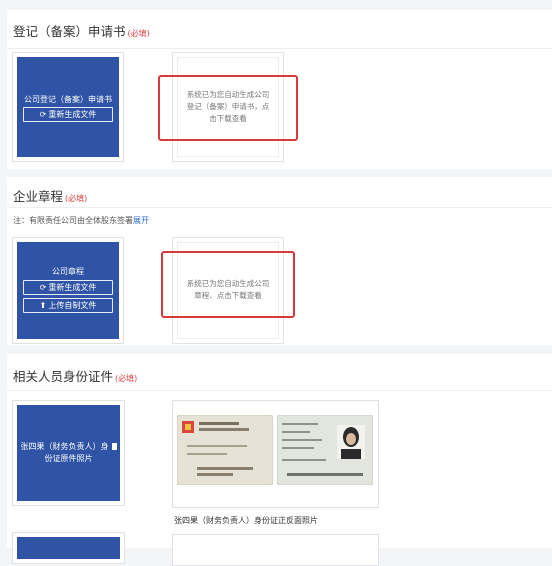 The width and height of the screenshot is (552, 566). What do you see at coordinates (325, 450) in the screenshot?
I see `id-card-back-image` at bounding box center [325, 450].